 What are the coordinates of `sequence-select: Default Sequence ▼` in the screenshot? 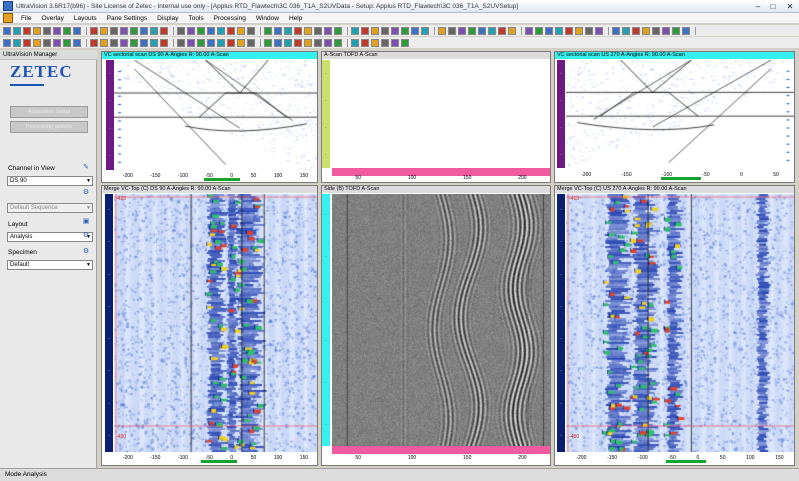 It's located at (50, 208).